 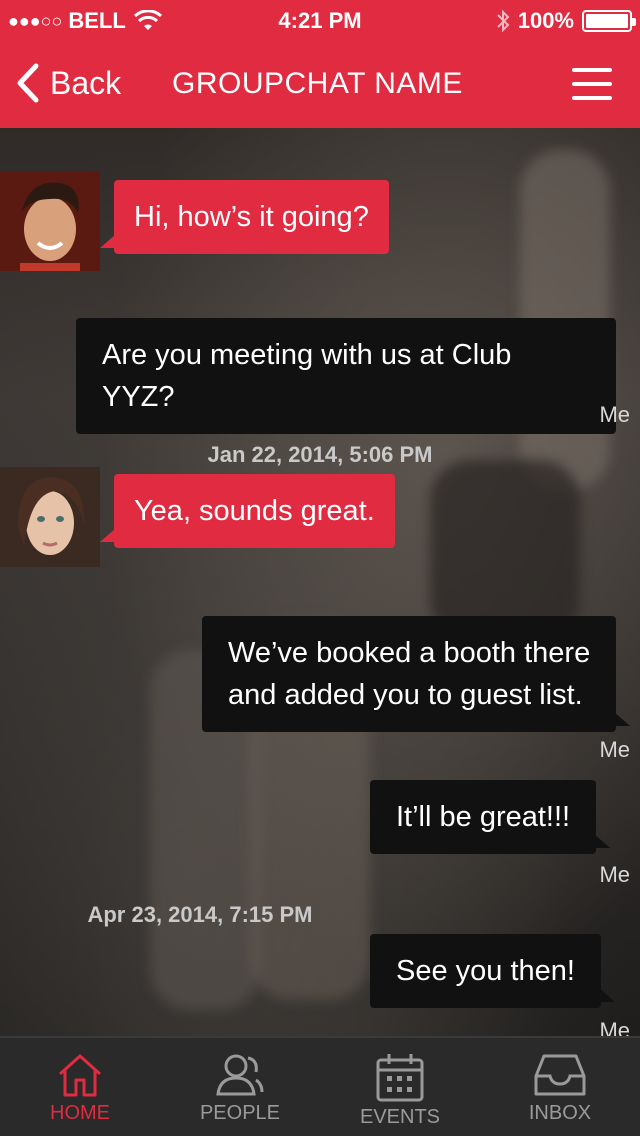 I want to click on tab-label: EVENTS, so click(x=400, y=1117).